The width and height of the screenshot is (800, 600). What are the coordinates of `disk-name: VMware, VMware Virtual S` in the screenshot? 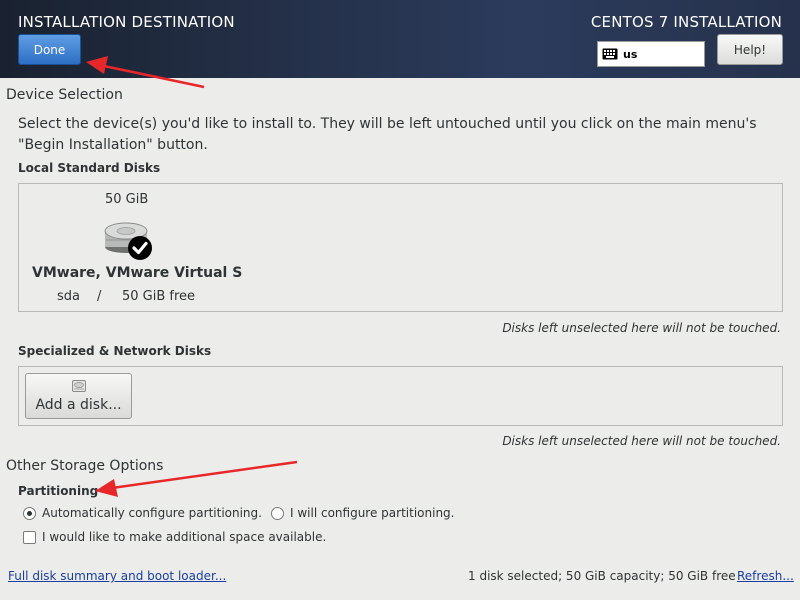 It's located at (137, 273).